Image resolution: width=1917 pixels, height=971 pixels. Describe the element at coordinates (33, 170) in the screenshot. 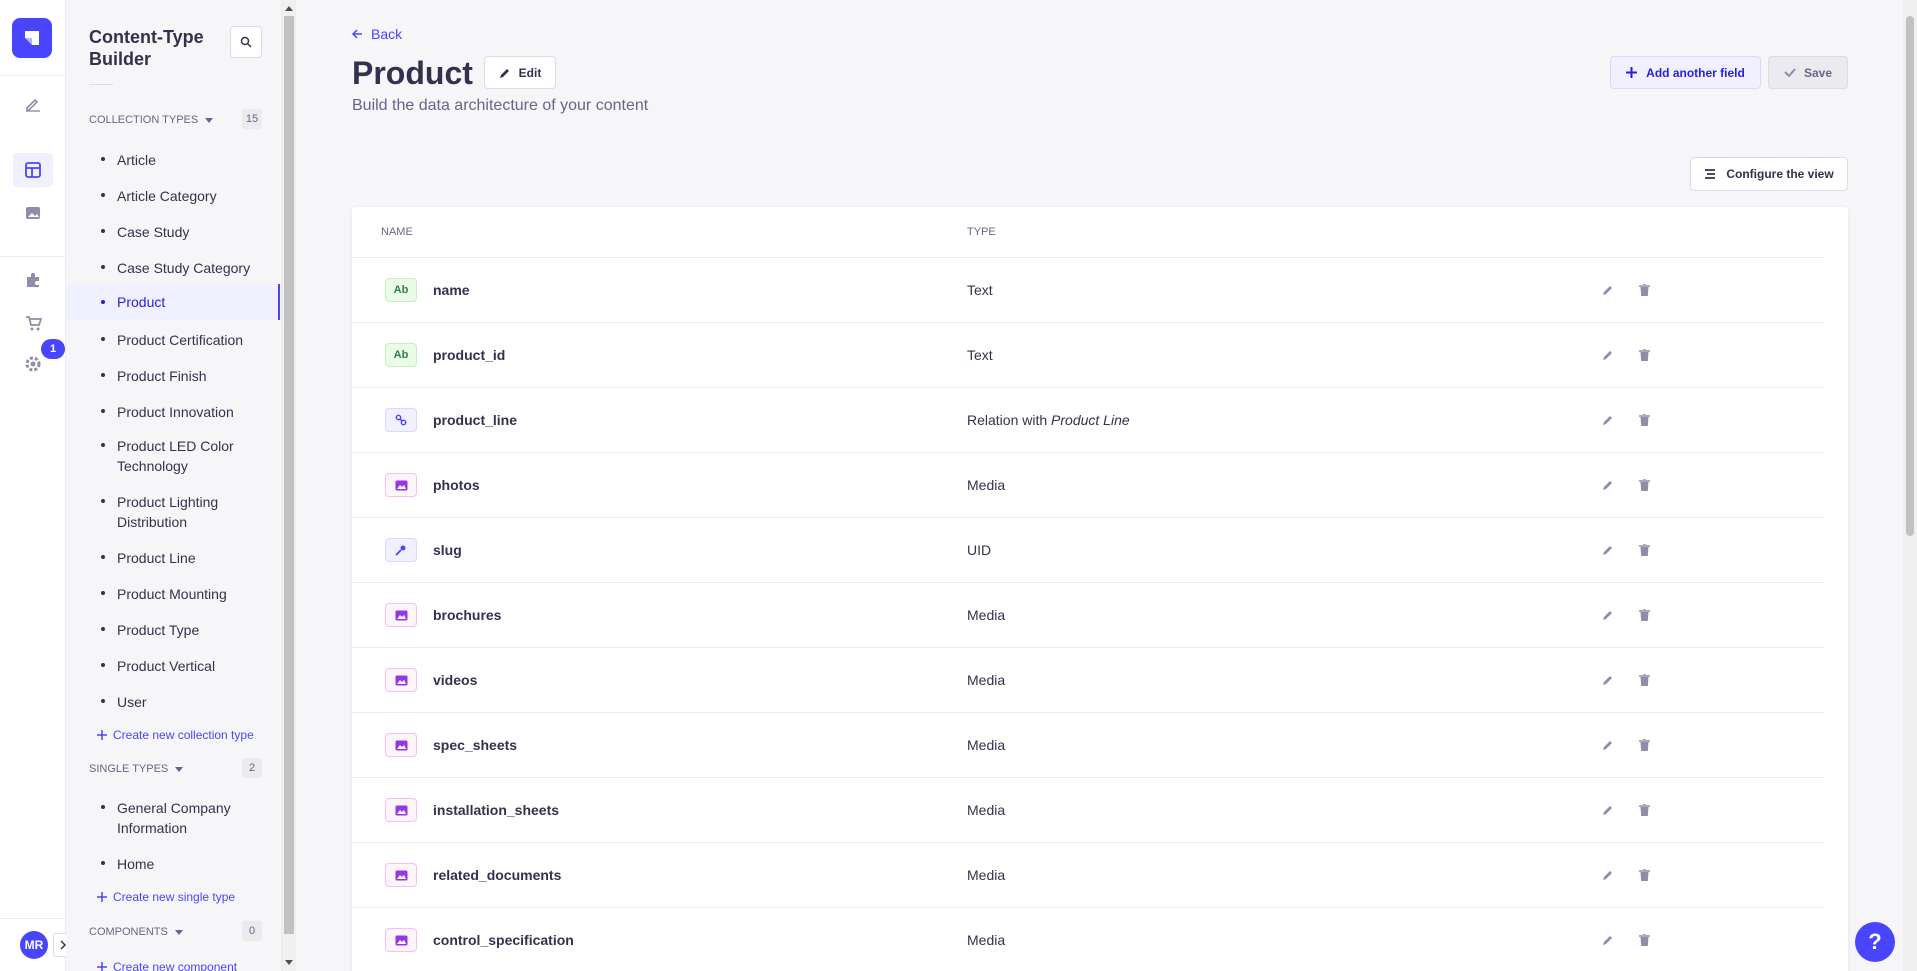

I see `layout-builder-icon` at that location.